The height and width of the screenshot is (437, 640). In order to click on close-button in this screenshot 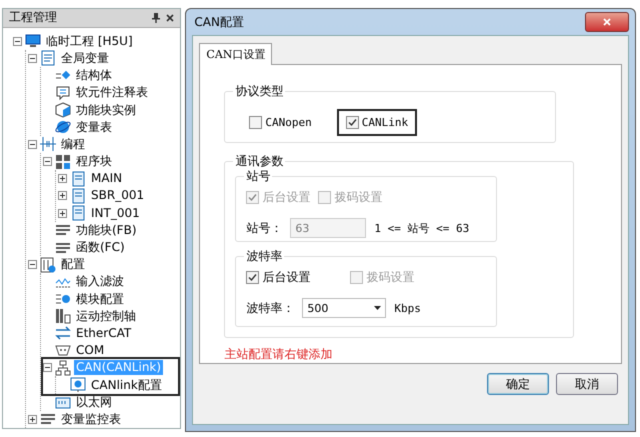, I will do `click(607, 22)`.